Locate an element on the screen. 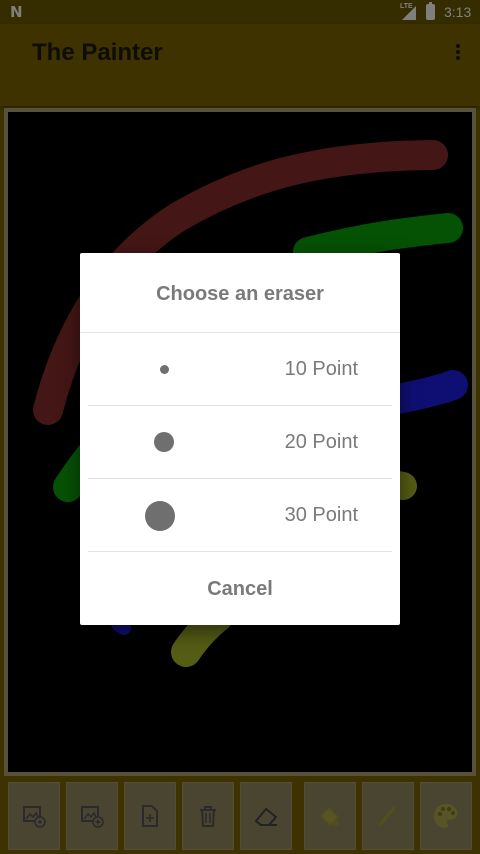 This screenshot has height=854, width=480. eraser-option-30: 30 Point is located at coordinates (240, 515).